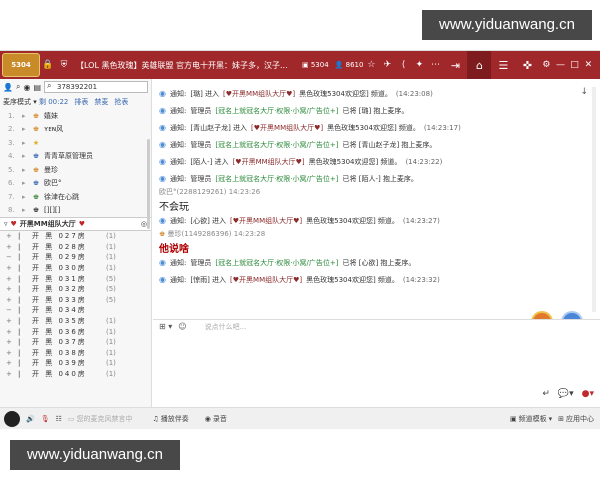 The width and height of the screenshot is (600, 480). Describe the element at coordinates (75, 342) in the screenshot. I see `room-item: + | 开 黑 037房 (1)` at that location.